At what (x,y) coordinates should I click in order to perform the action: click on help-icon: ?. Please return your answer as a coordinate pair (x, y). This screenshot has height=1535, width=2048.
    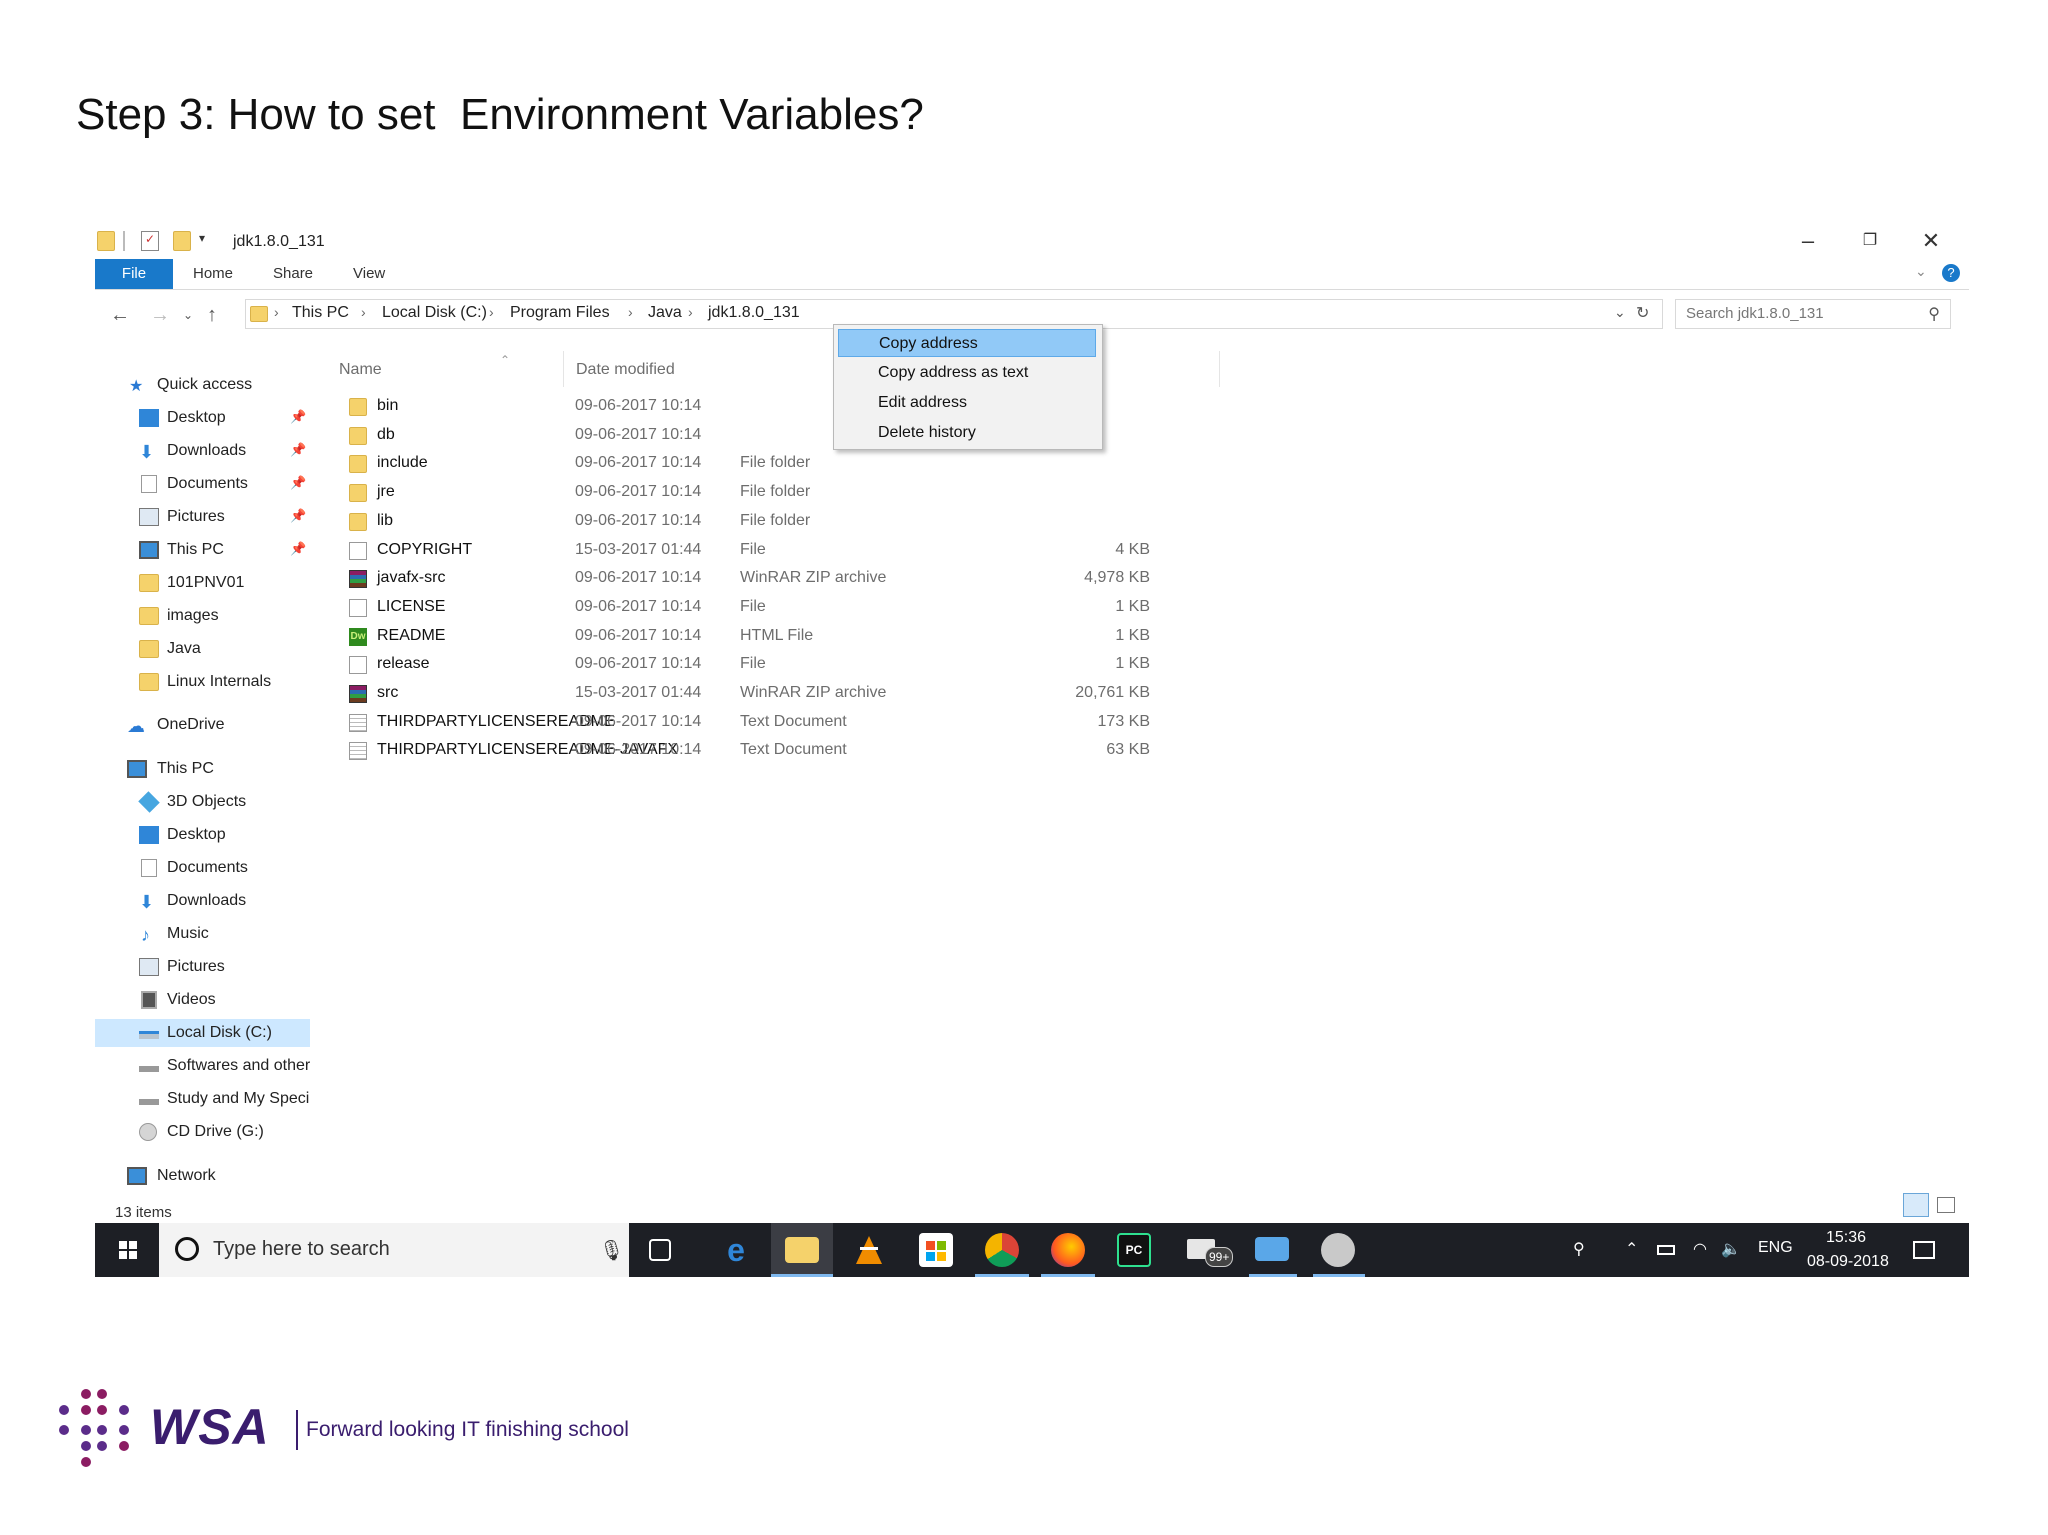
    Looking at the image, I should click on (1951, 273).